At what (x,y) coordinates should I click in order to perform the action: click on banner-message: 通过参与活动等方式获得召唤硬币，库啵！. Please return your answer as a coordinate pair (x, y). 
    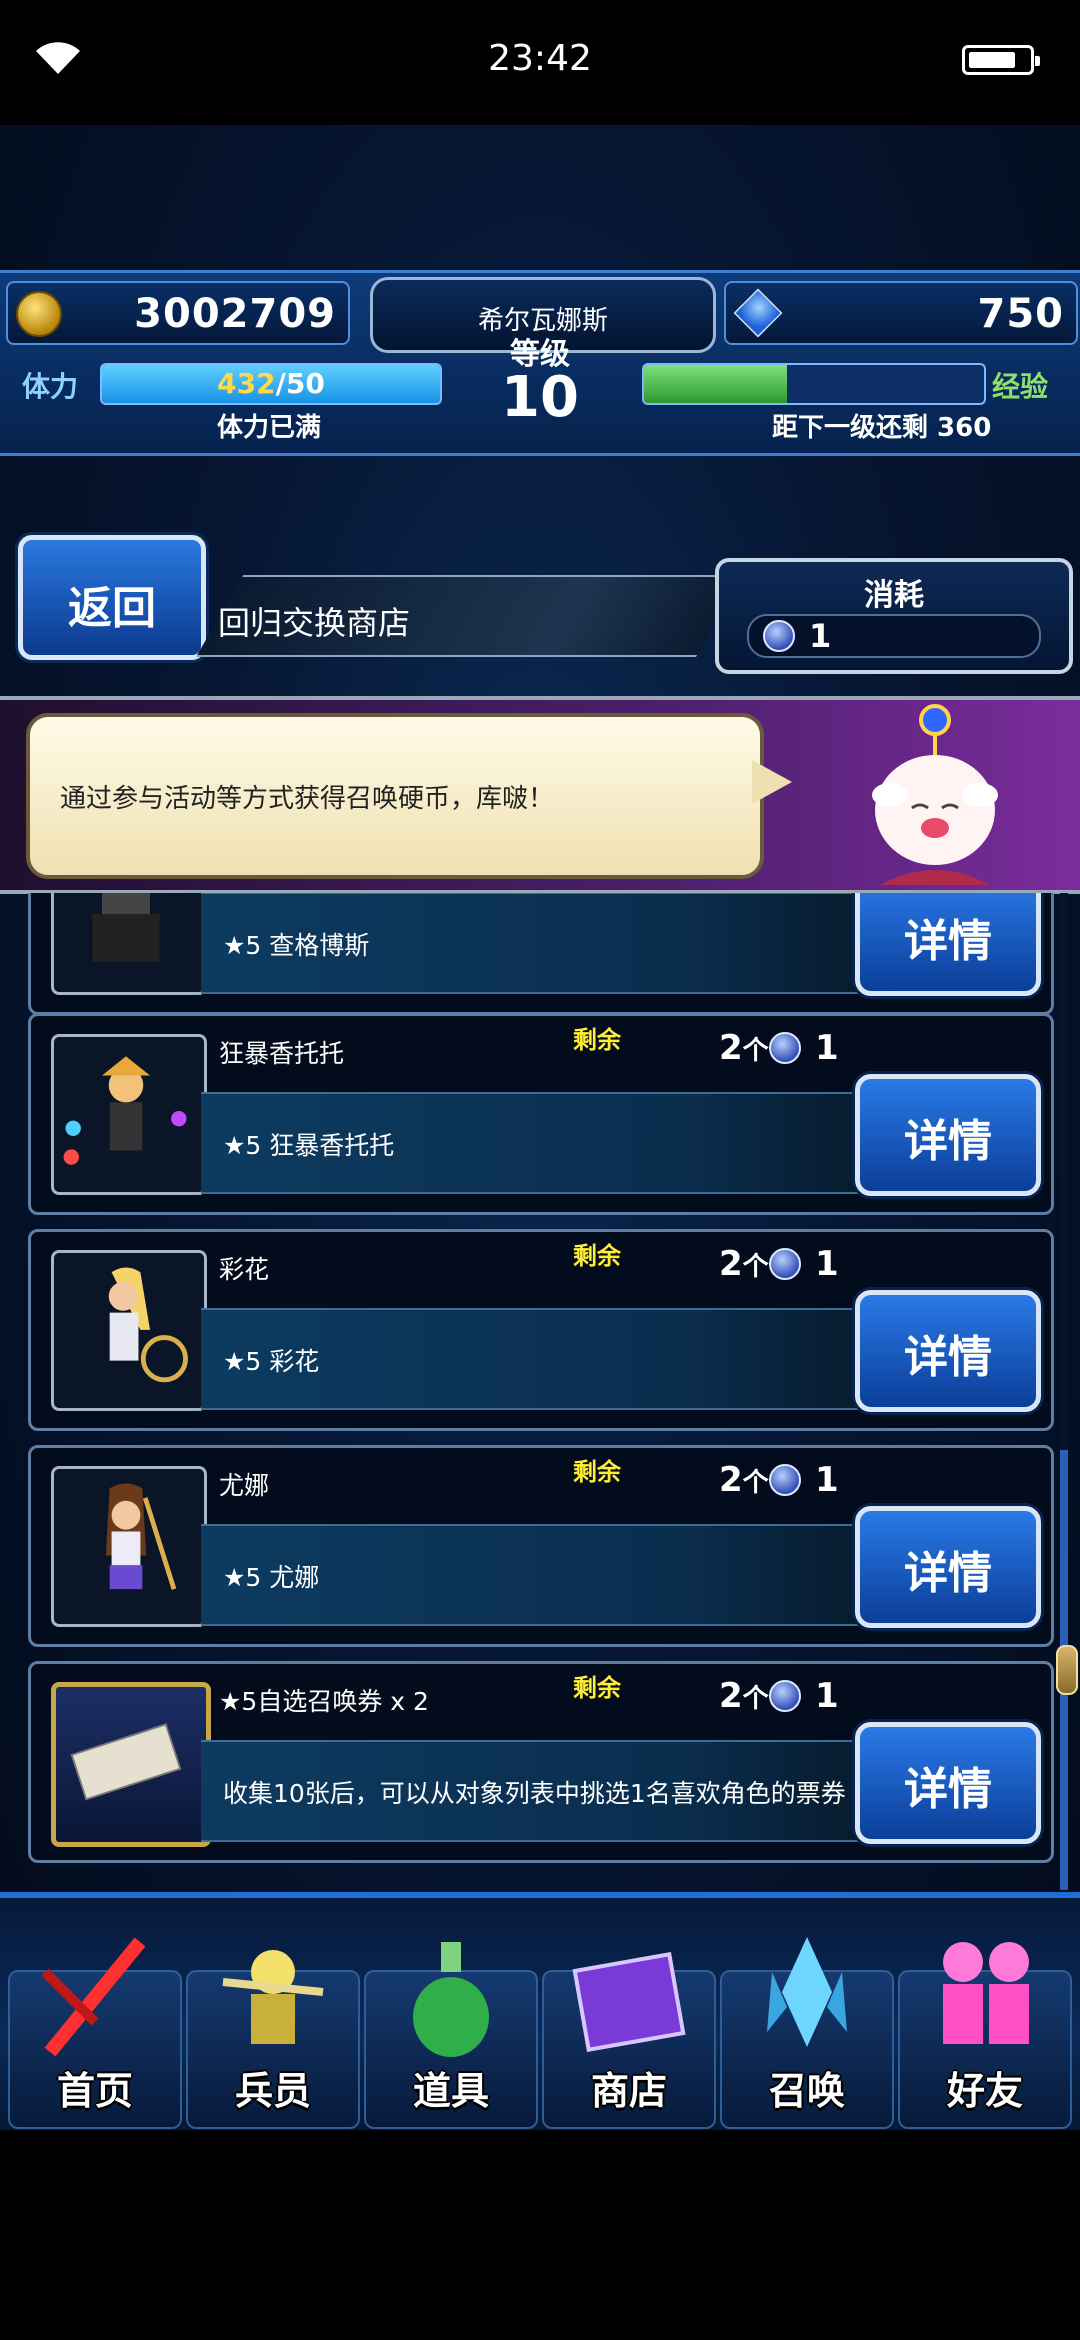
    Looking at the image, I should click on (307, 799).